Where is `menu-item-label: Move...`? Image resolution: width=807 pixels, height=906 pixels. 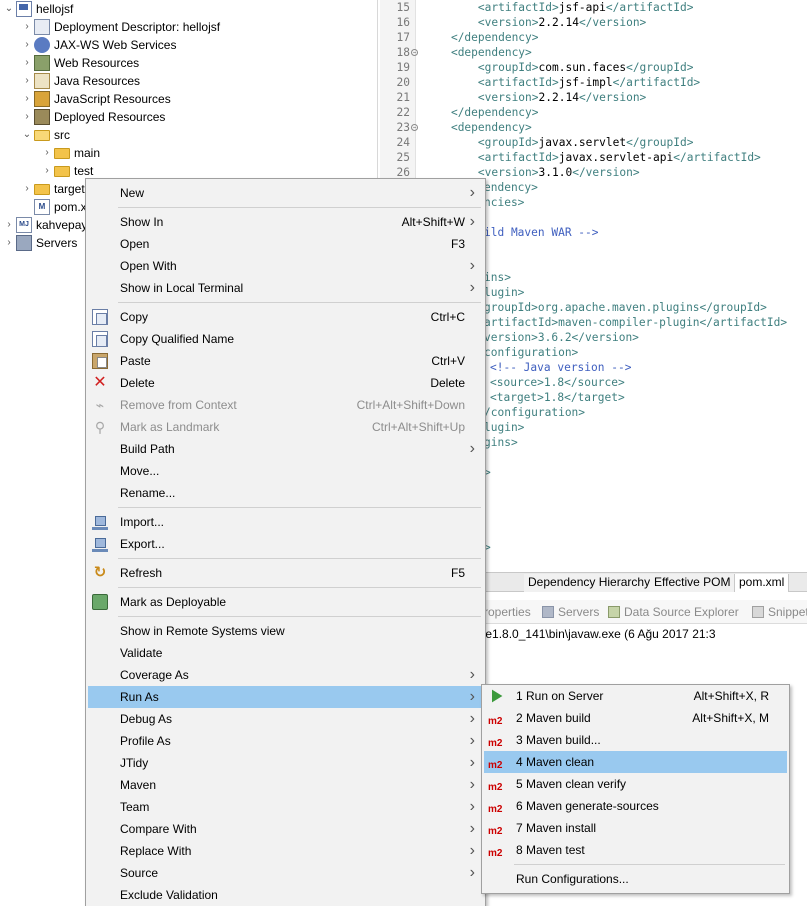
menu-item-label: Move... is located at coordinates (140, 471).